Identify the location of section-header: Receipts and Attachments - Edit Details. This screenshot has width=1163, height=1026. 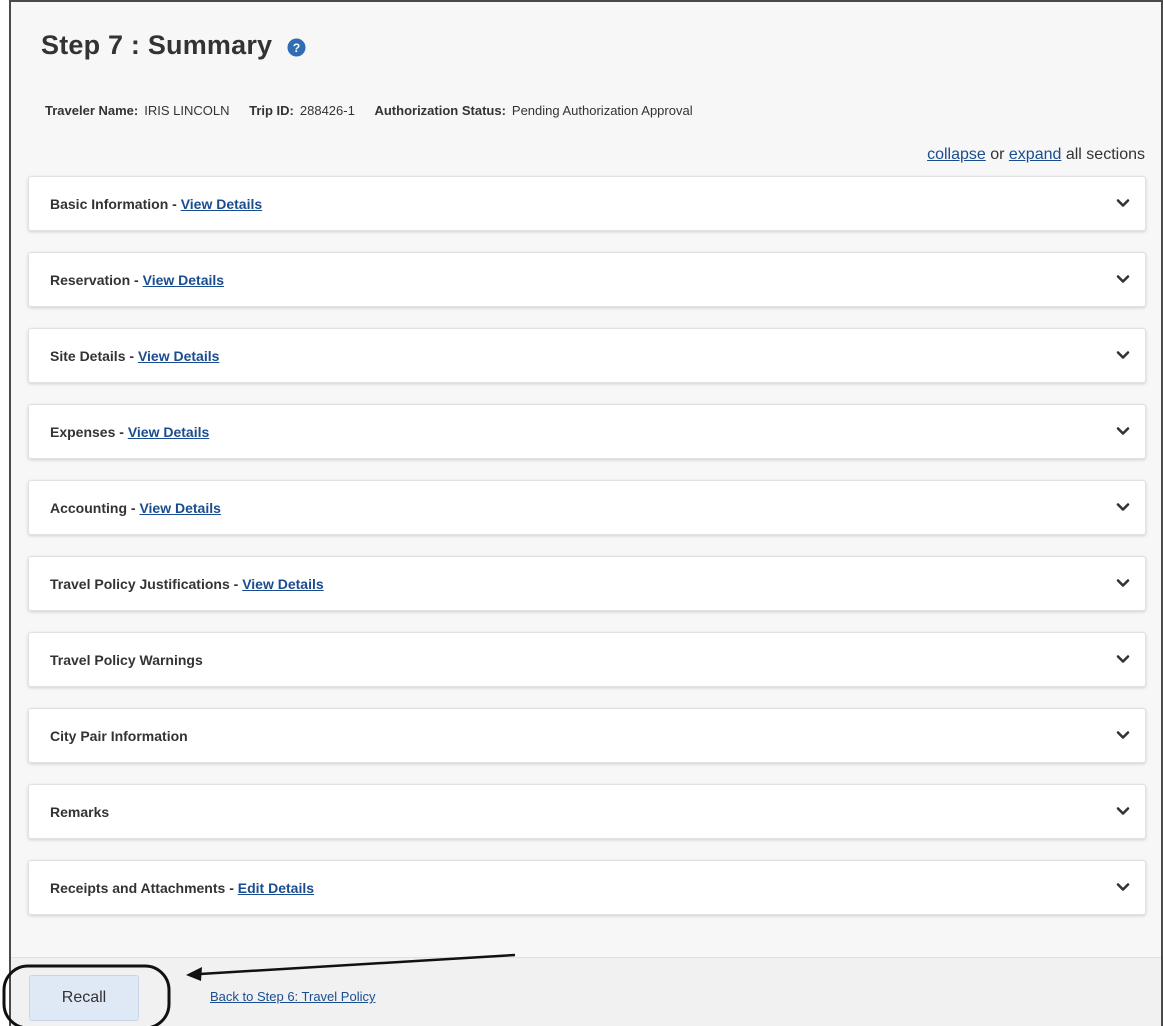
(182, 888).